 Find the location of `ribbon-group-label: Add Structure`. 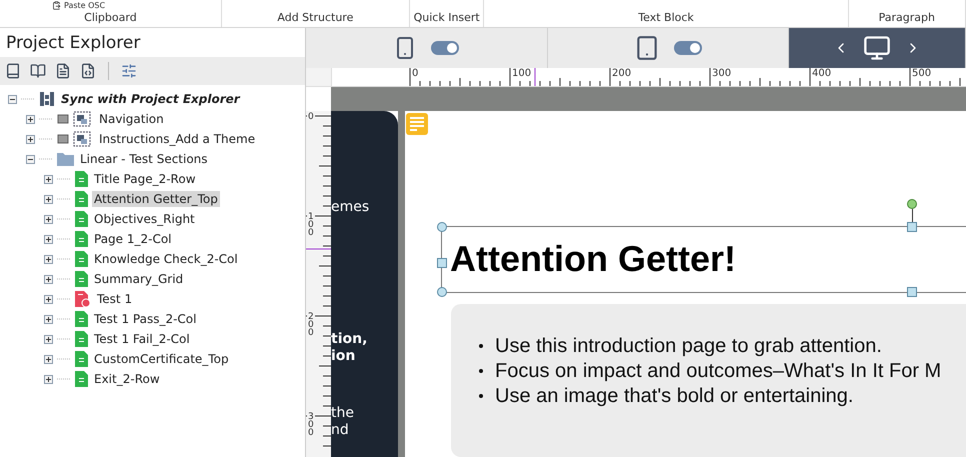

ribbon-group-label: Add Structure is located at coordinates (315, 17).